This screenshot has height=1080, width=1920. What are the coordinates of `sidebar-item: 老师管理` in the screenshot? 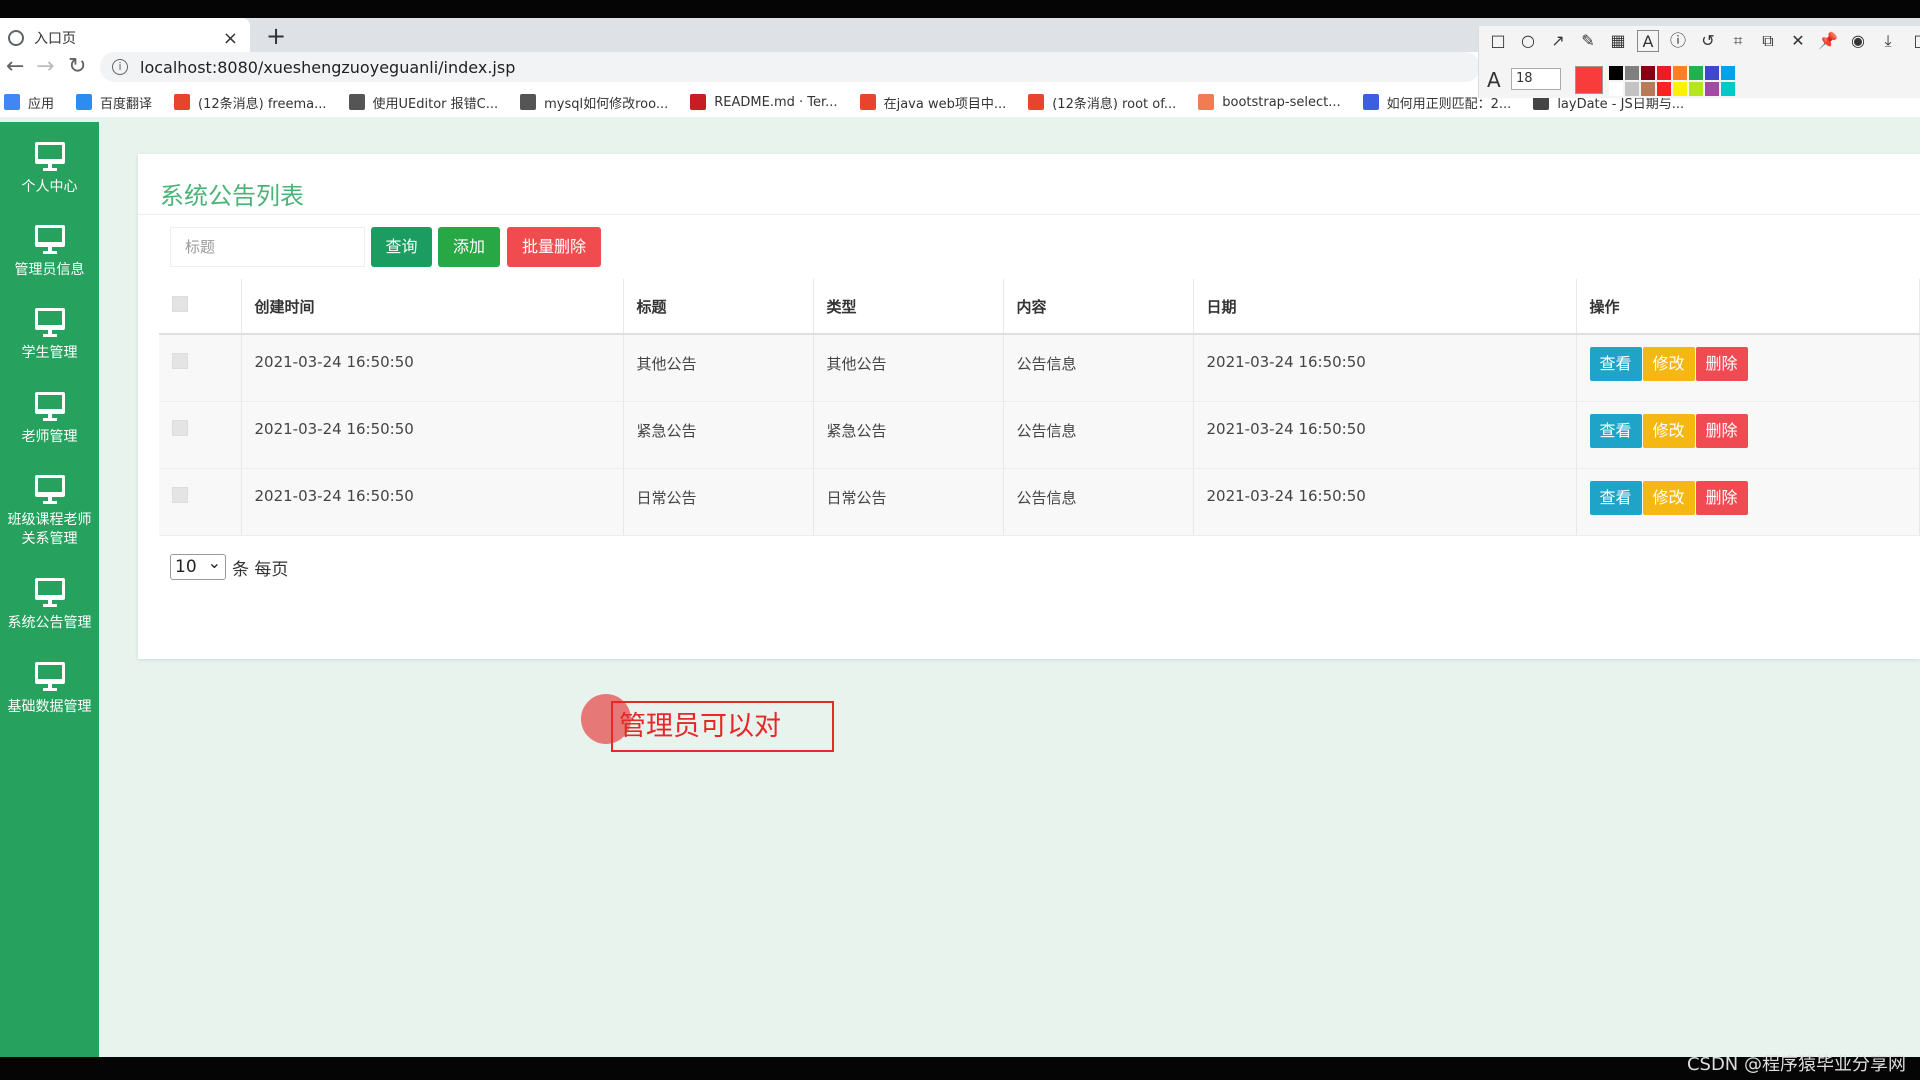 It's located at (49, 419).